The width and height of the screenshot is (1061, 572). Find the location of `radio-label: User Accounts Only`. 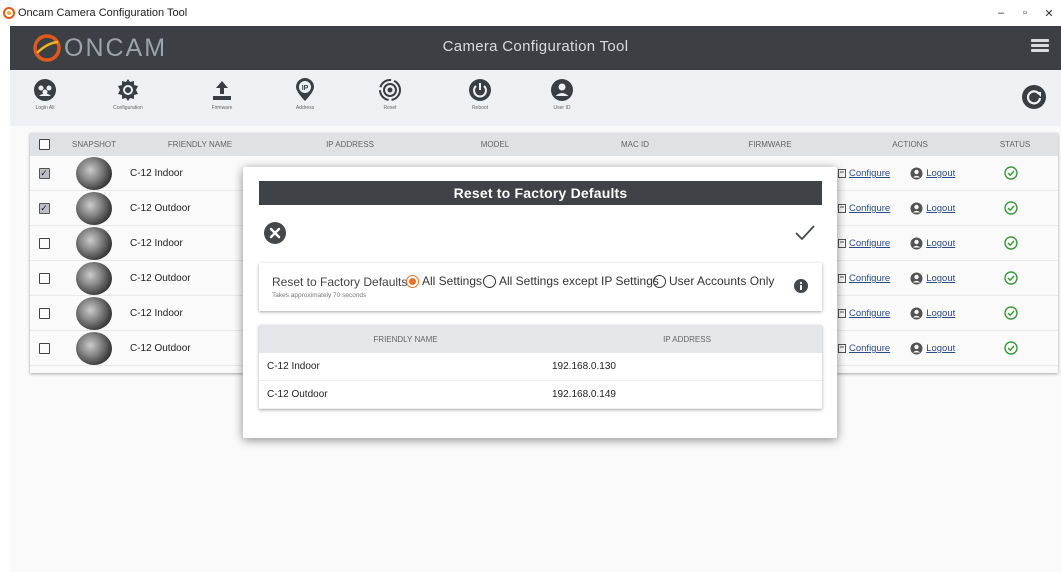

radio-label: User Accounts Only is located at coordinates (722, 281).